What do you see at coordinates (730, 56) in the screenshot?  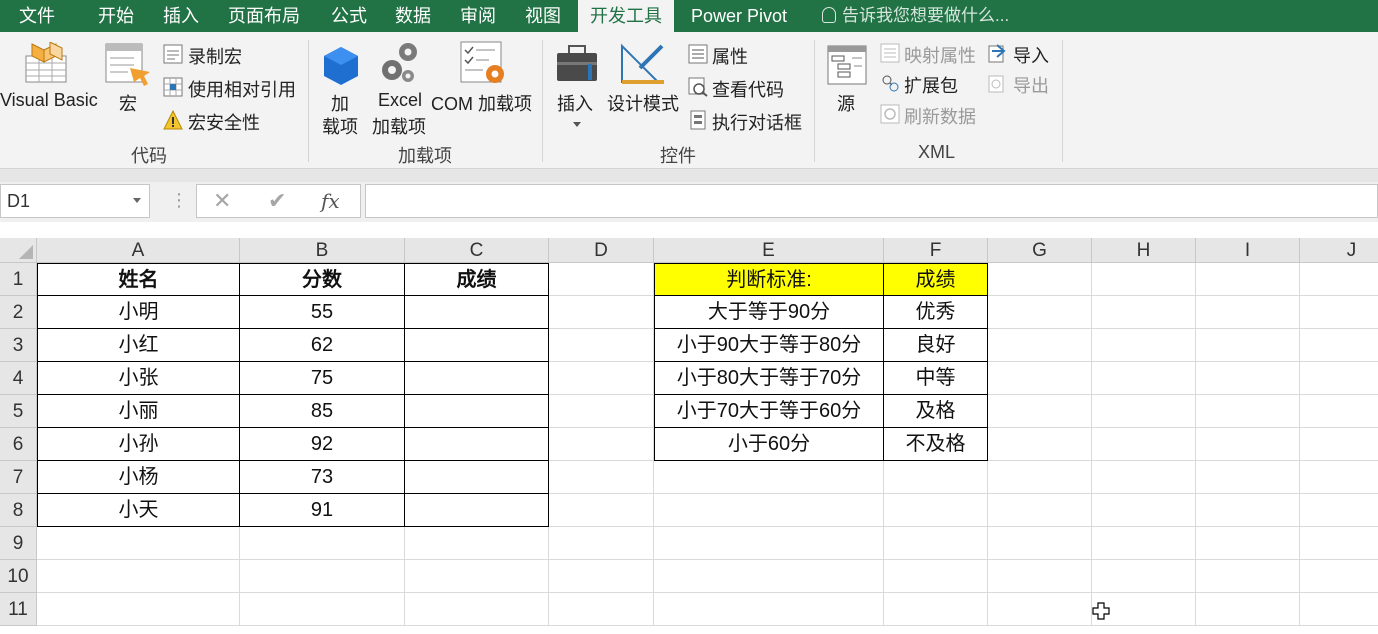 I see `properties-button: 属性` at bounding box center [730, 56].